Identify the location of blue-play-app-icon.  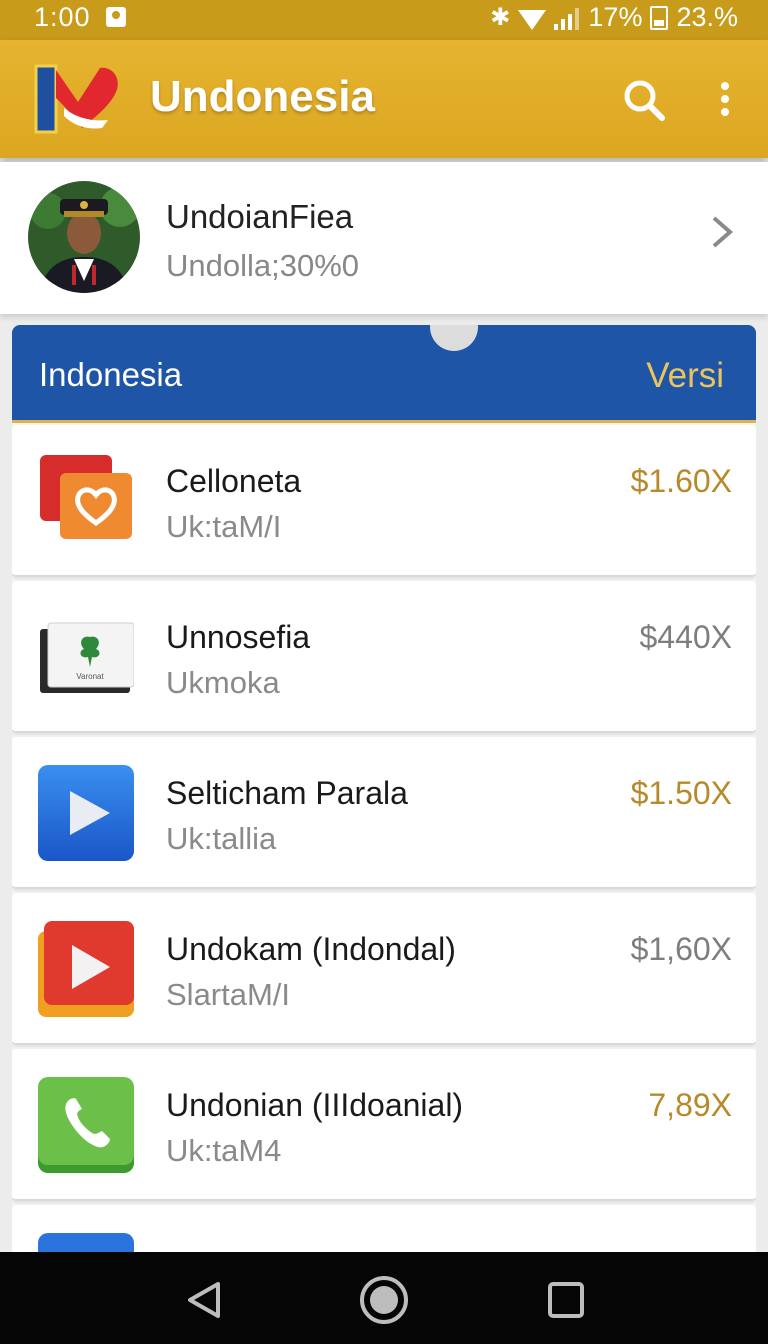
(86, 813).